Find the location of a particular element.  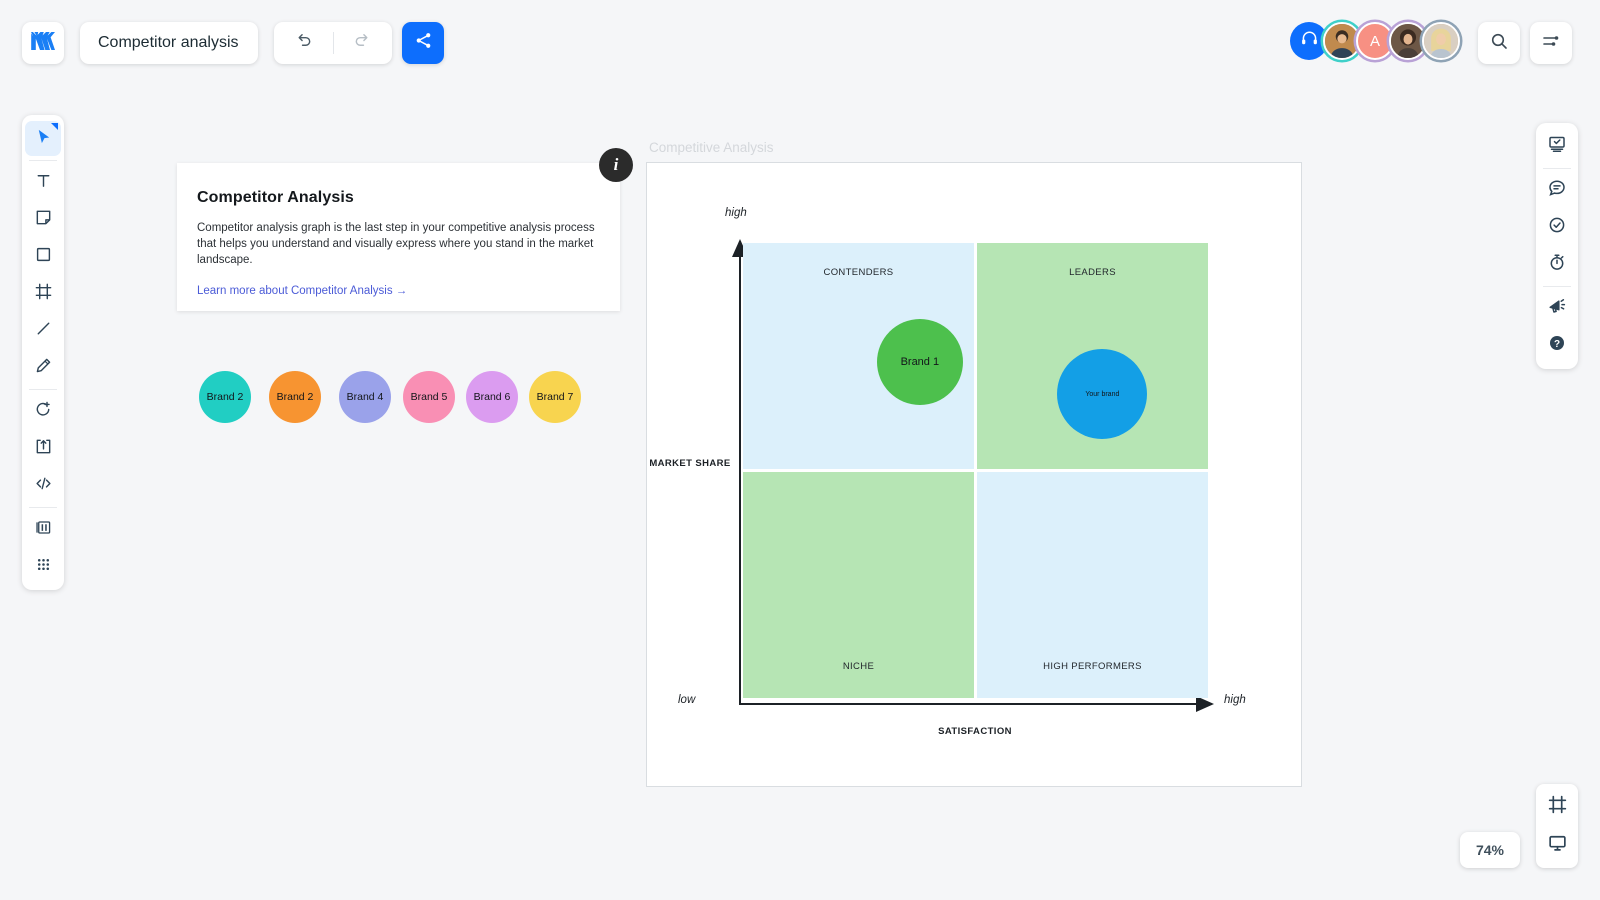

tool-options-corner-icon is located at coordinates (54, 126).